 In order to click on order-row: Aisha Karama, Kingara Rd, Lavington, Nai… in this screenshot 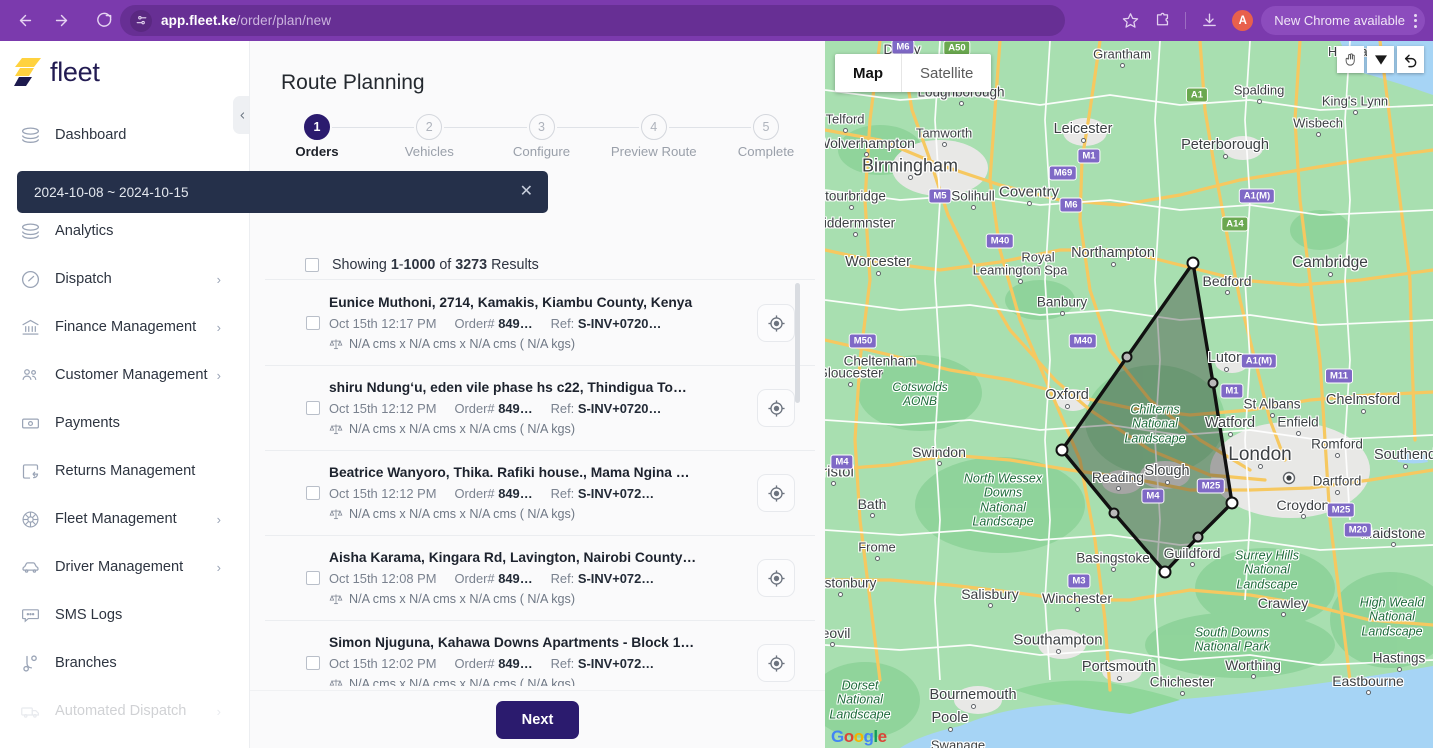, I will do `click(540, 578)`.